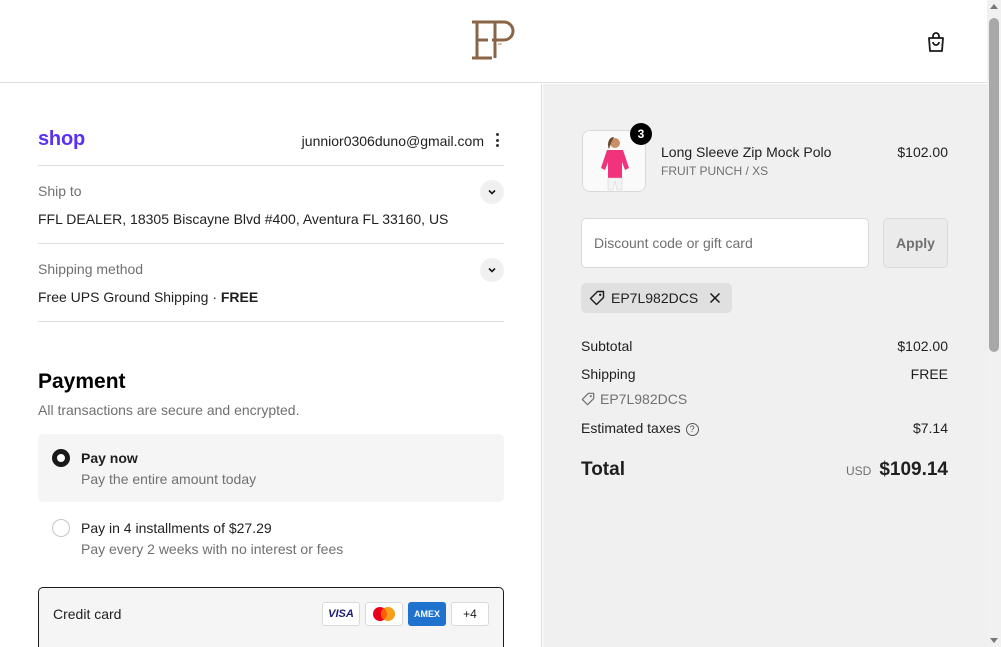  What do you see at coordinates (725, 243) in the screenshot?
I see `discount-code-input` at bounding box center [725, 243].